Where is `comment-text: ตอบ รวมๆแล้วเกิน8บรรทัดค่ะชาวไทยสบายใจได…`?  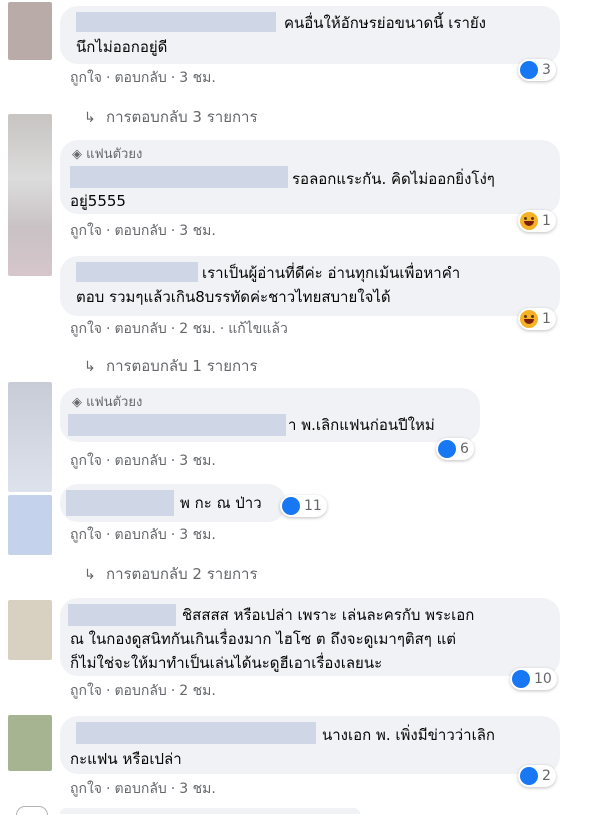
comment-text: ตอบ รวมๆแล้วเกิน8บรรทัดค่ะชาวไทยสบายใจได… is located at coordinates (233, 297).